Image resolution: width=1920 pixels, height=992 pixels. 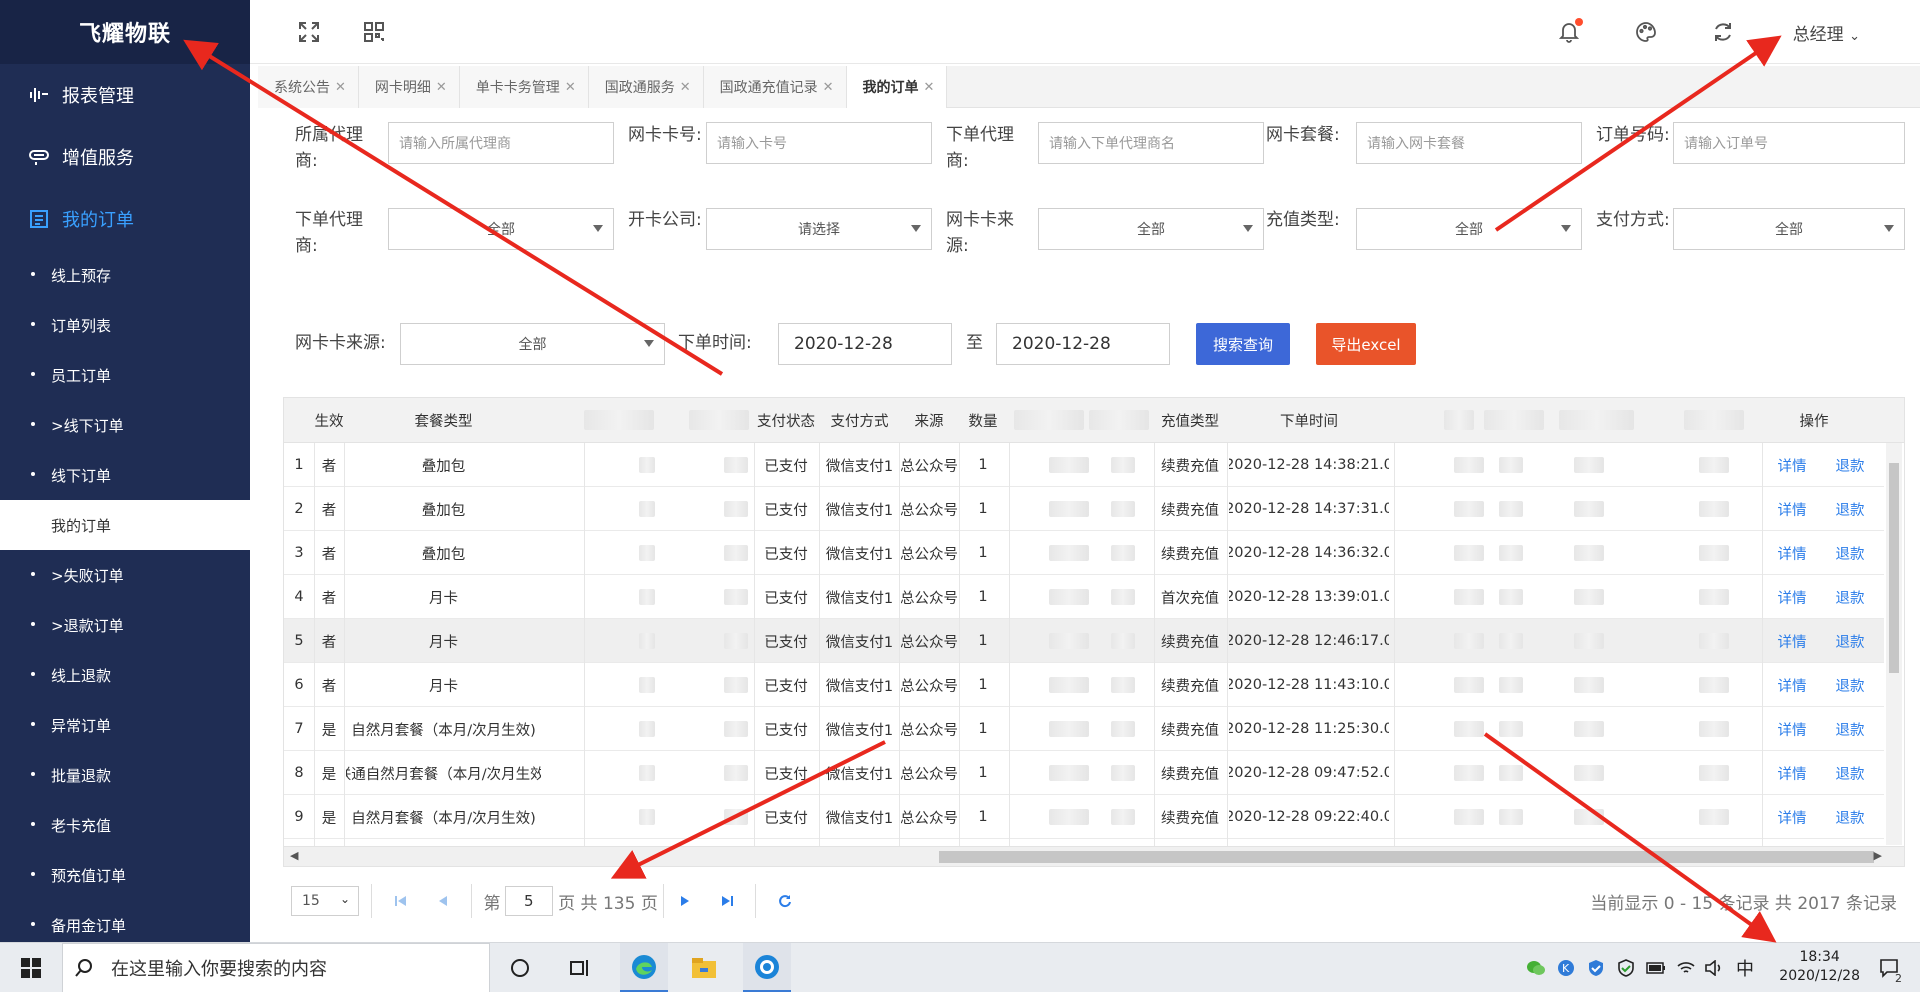 What do you see at coordinates (646, 87) in the screenshot?
I see `page-tab: 国政通服务 ✕` at bounding box center [646, 87].